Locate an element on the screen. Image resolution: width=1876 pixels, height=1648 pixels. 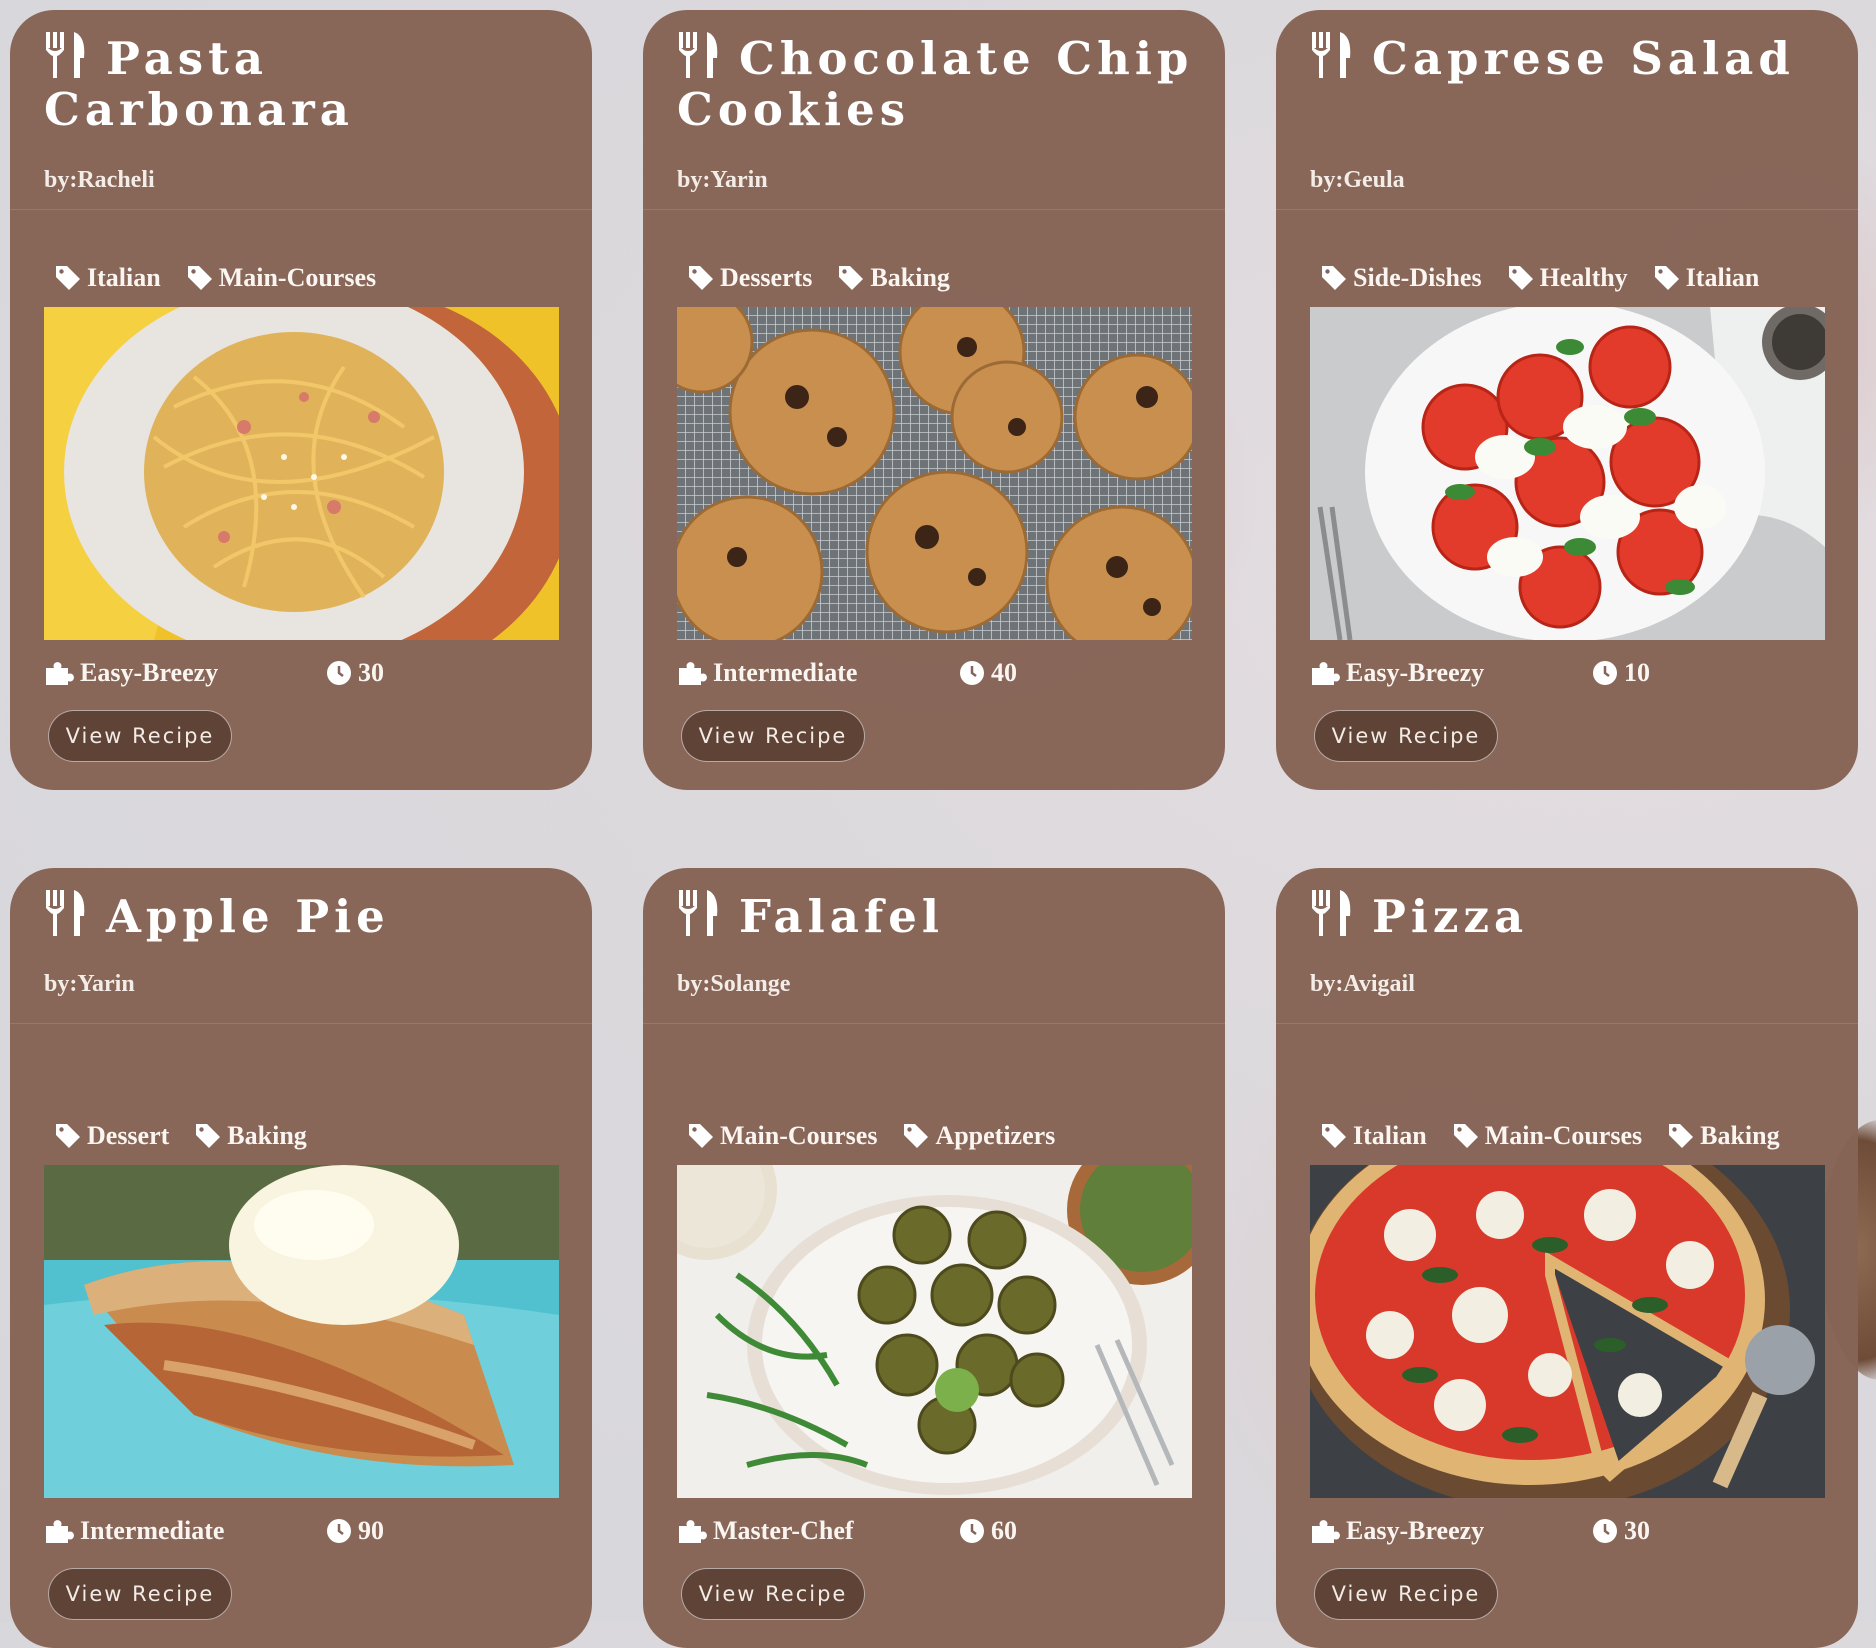
cook-time: 60 is located at coordinates (988, 1531).